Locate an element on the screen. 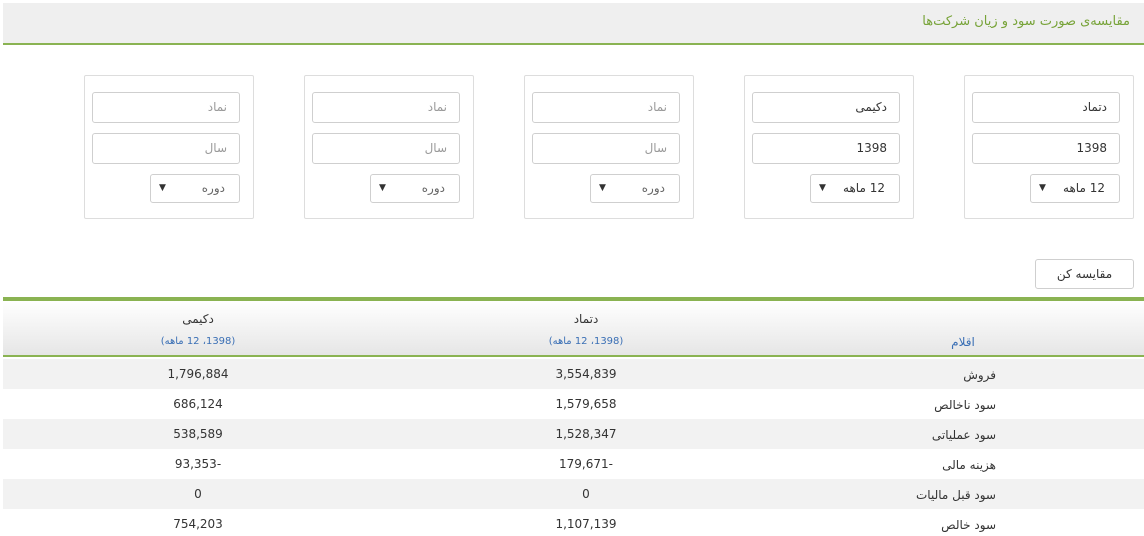  company-card-3: نماد سال دوره ▼ is located at coordinates (609, 147).